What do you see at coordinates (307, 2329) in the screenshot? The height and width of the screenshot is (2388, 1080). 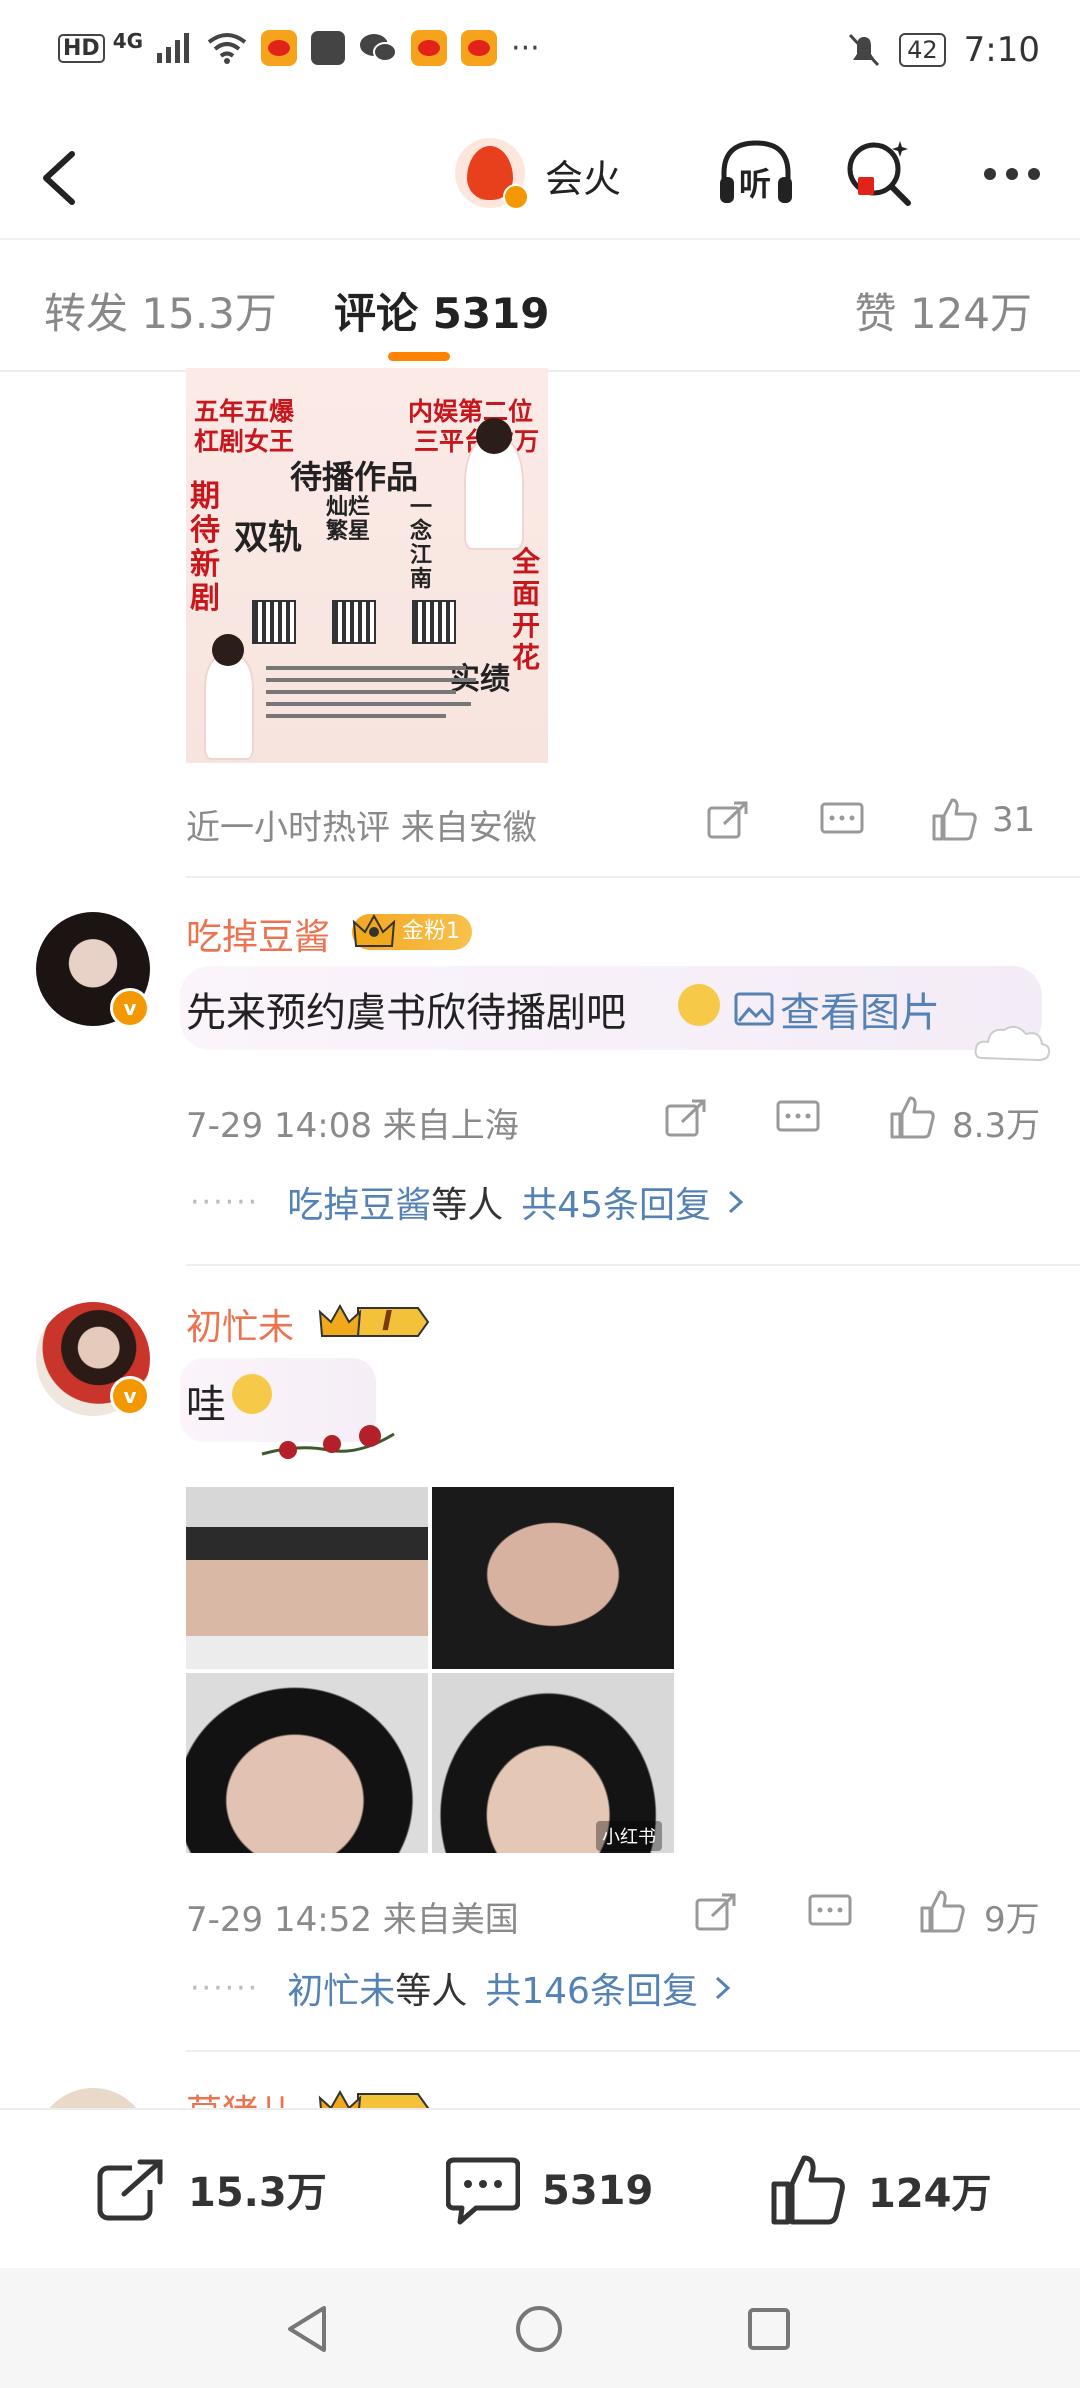 I see `nav-back-icon` at bounding box center [307, 2329].